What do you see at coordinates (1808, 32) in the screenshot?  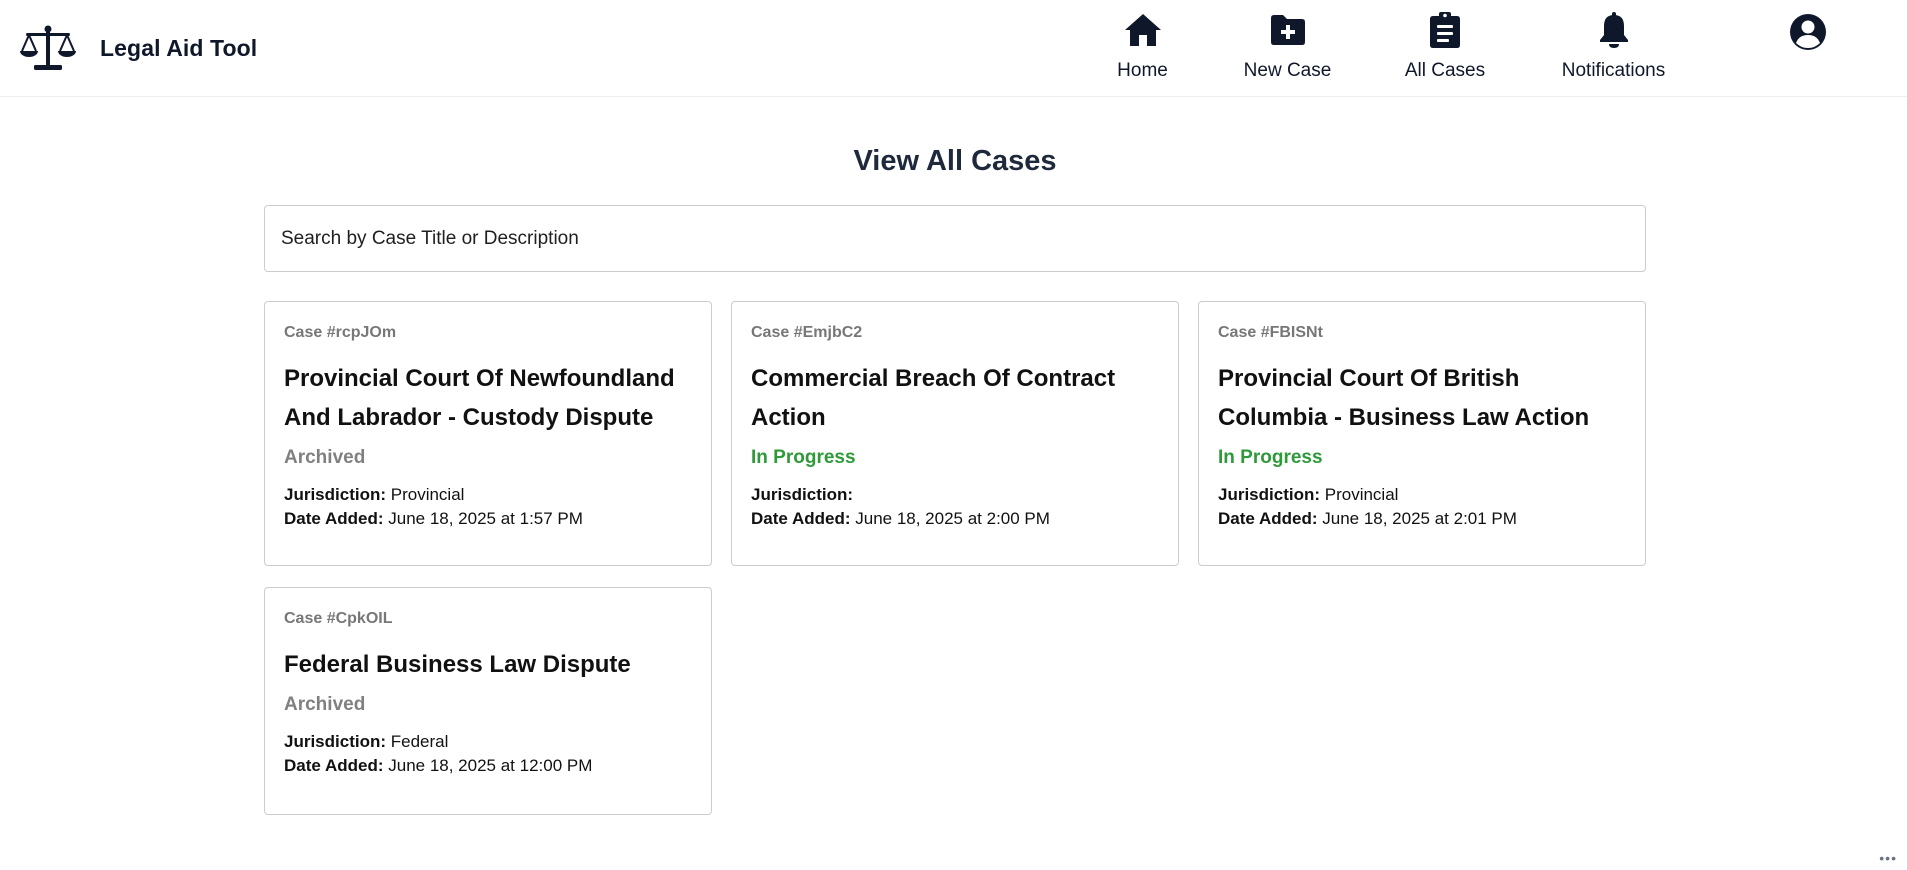 I see `user-circle-icon` at bounding box center [1808, 32].